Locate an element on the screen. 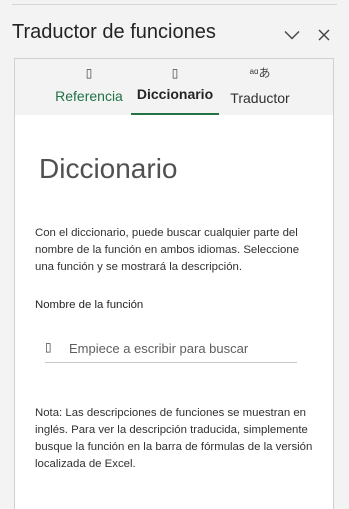 This screenshot has height=509, width=349. pane-title: Traductor de funciones is located at coordinates (114, 32).